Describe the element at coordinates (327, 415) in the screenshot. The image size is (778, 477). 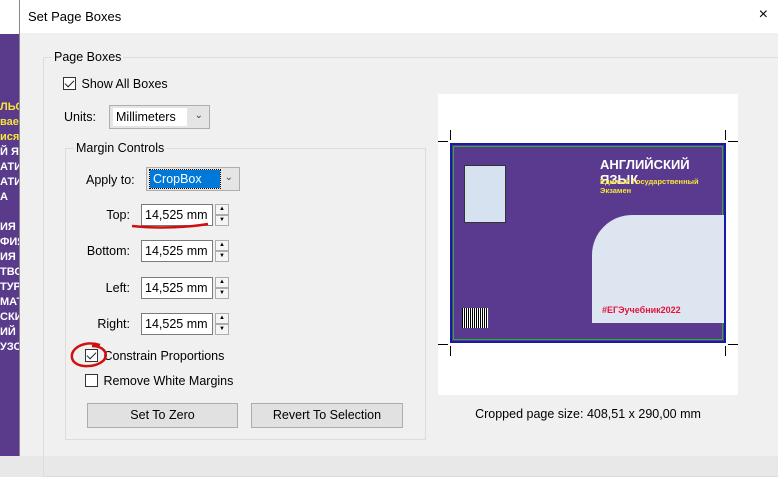
I see `revert-to-selection-button: Revert To Selection` at that location.